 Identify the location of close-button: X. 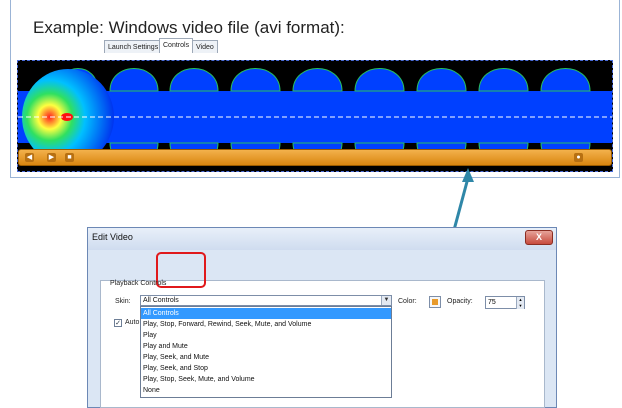
(539, 237).